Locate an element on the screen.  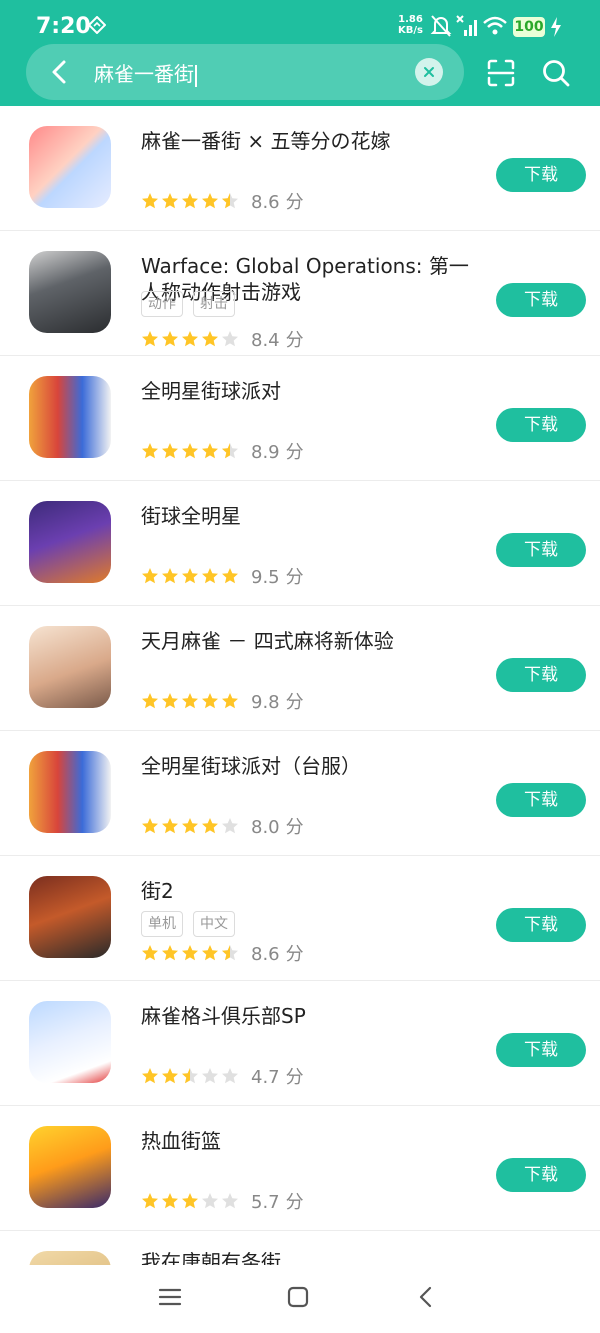
app-tags: 动作 射击 is located at coordinates (193, 304).